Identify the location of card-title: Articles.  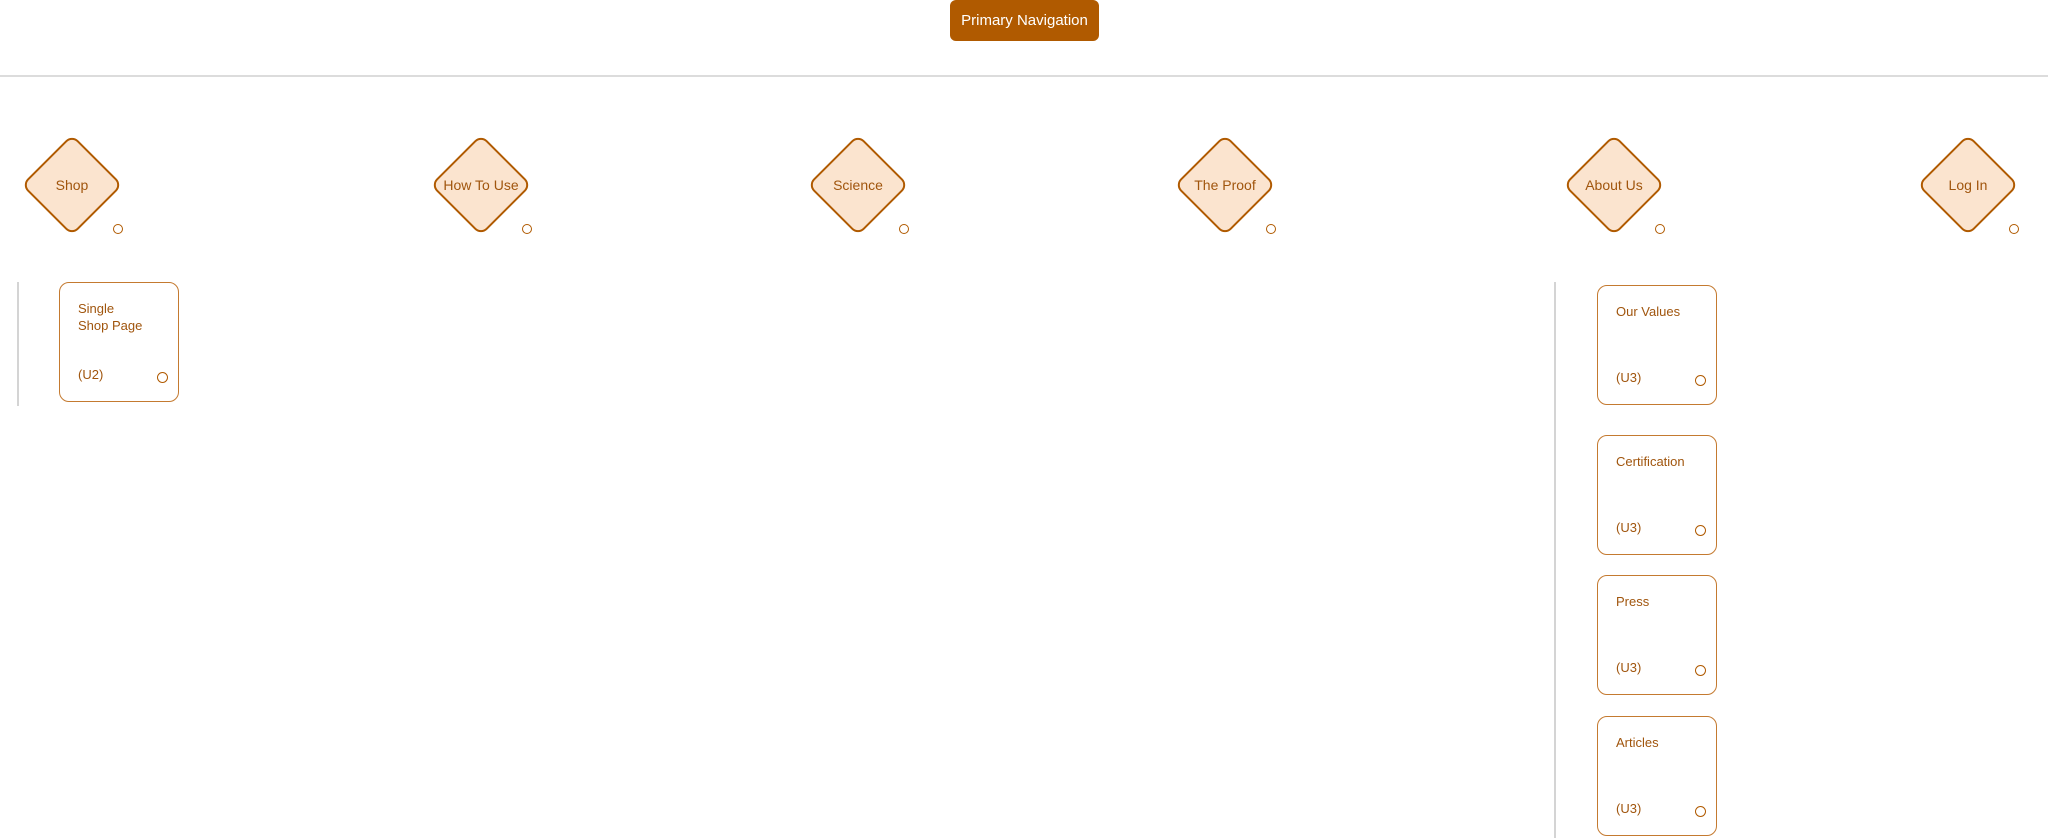
(1637, 742).